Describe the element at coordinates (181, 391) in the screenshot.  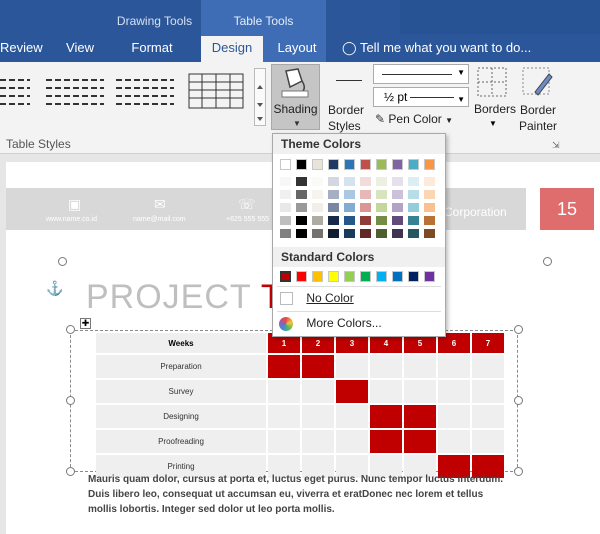
I see `gantt-task-label: Survey` at that location.